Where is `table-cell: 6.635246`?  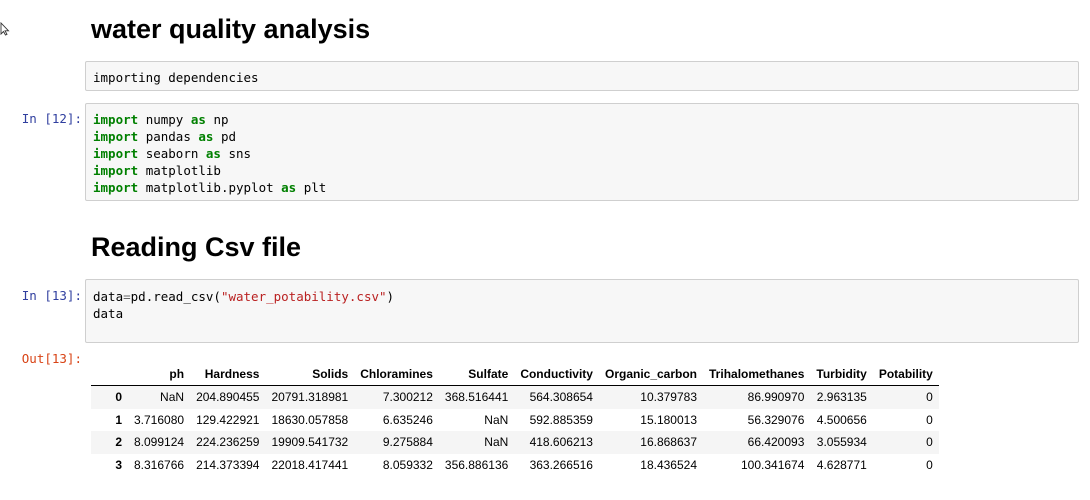 table-cell: 6.635246 is located at coordinates (407, 419).